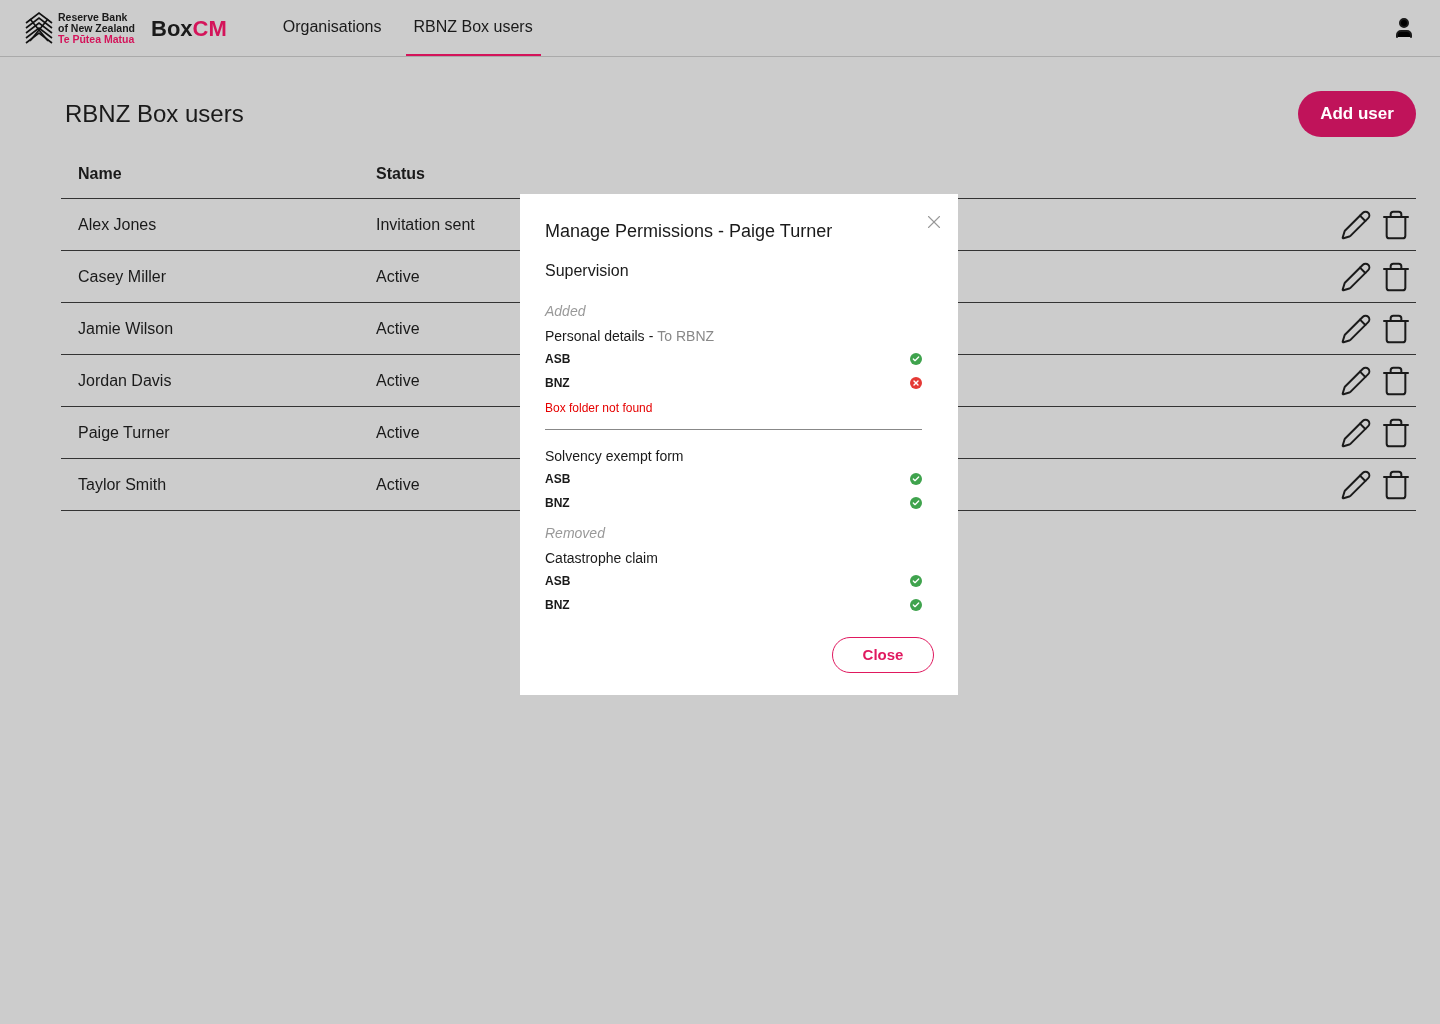 The image size is (1440, 1024). Describe the element at coordinates (154, 114) in the screenshot. I see `page-title: RBNZ Box users` at that location.